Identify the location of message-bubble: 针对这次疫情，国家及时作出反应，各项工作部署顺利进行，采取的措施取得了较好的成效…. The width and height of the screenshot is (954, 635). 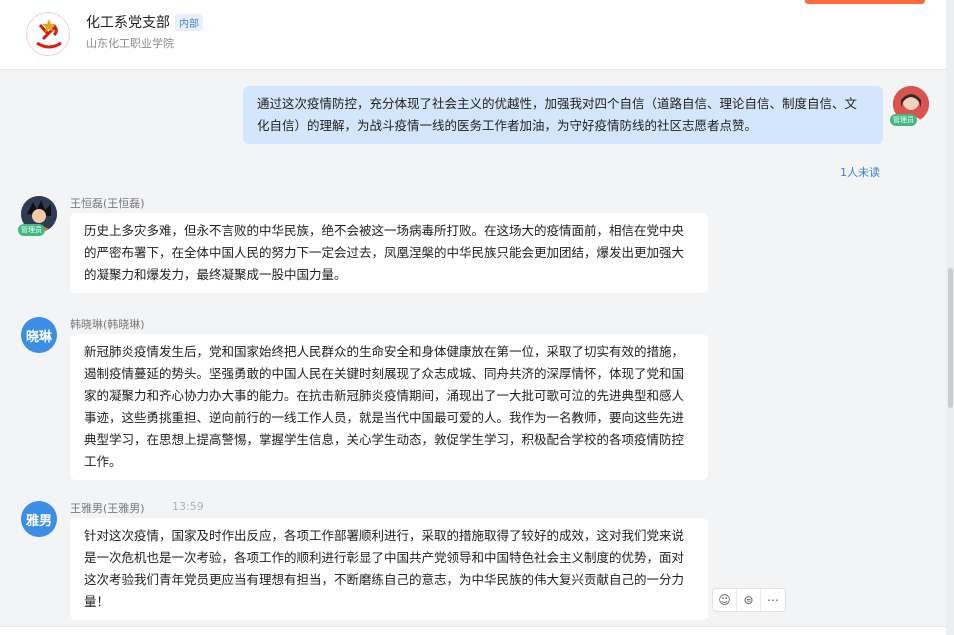
(389, 569).